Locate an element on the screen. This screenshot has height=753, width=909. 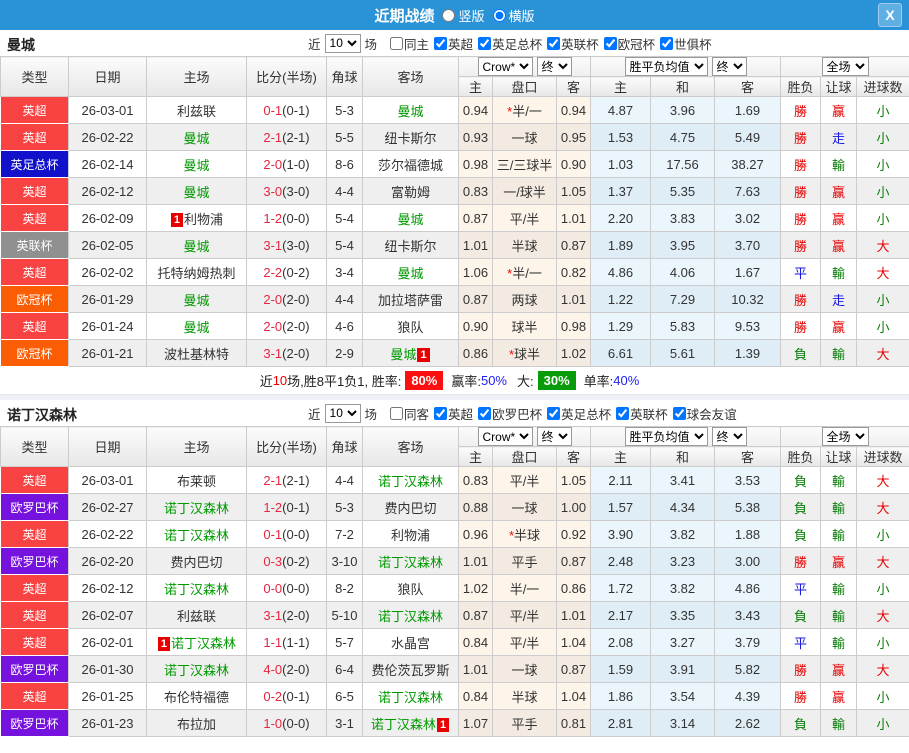
league-filter: 世俱杯 is located at coordinates (683, 43).